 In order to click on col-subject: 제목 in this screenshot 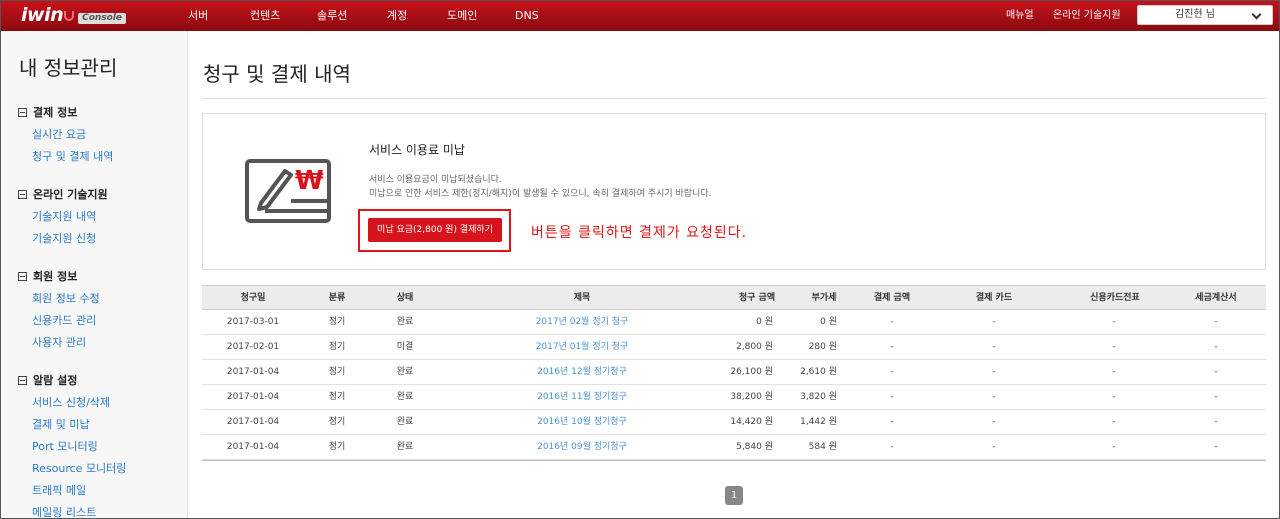, I will do `click(582, 298)`.